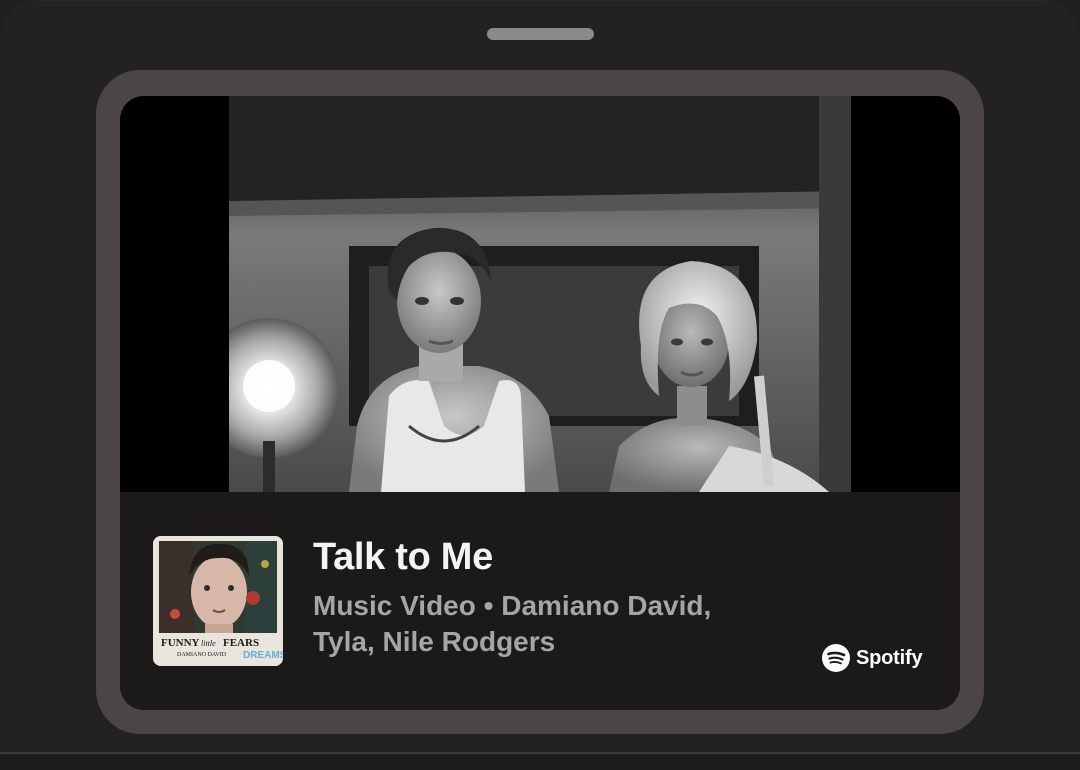  I want to click on track-title: Talk to Me, so click(403, 557).